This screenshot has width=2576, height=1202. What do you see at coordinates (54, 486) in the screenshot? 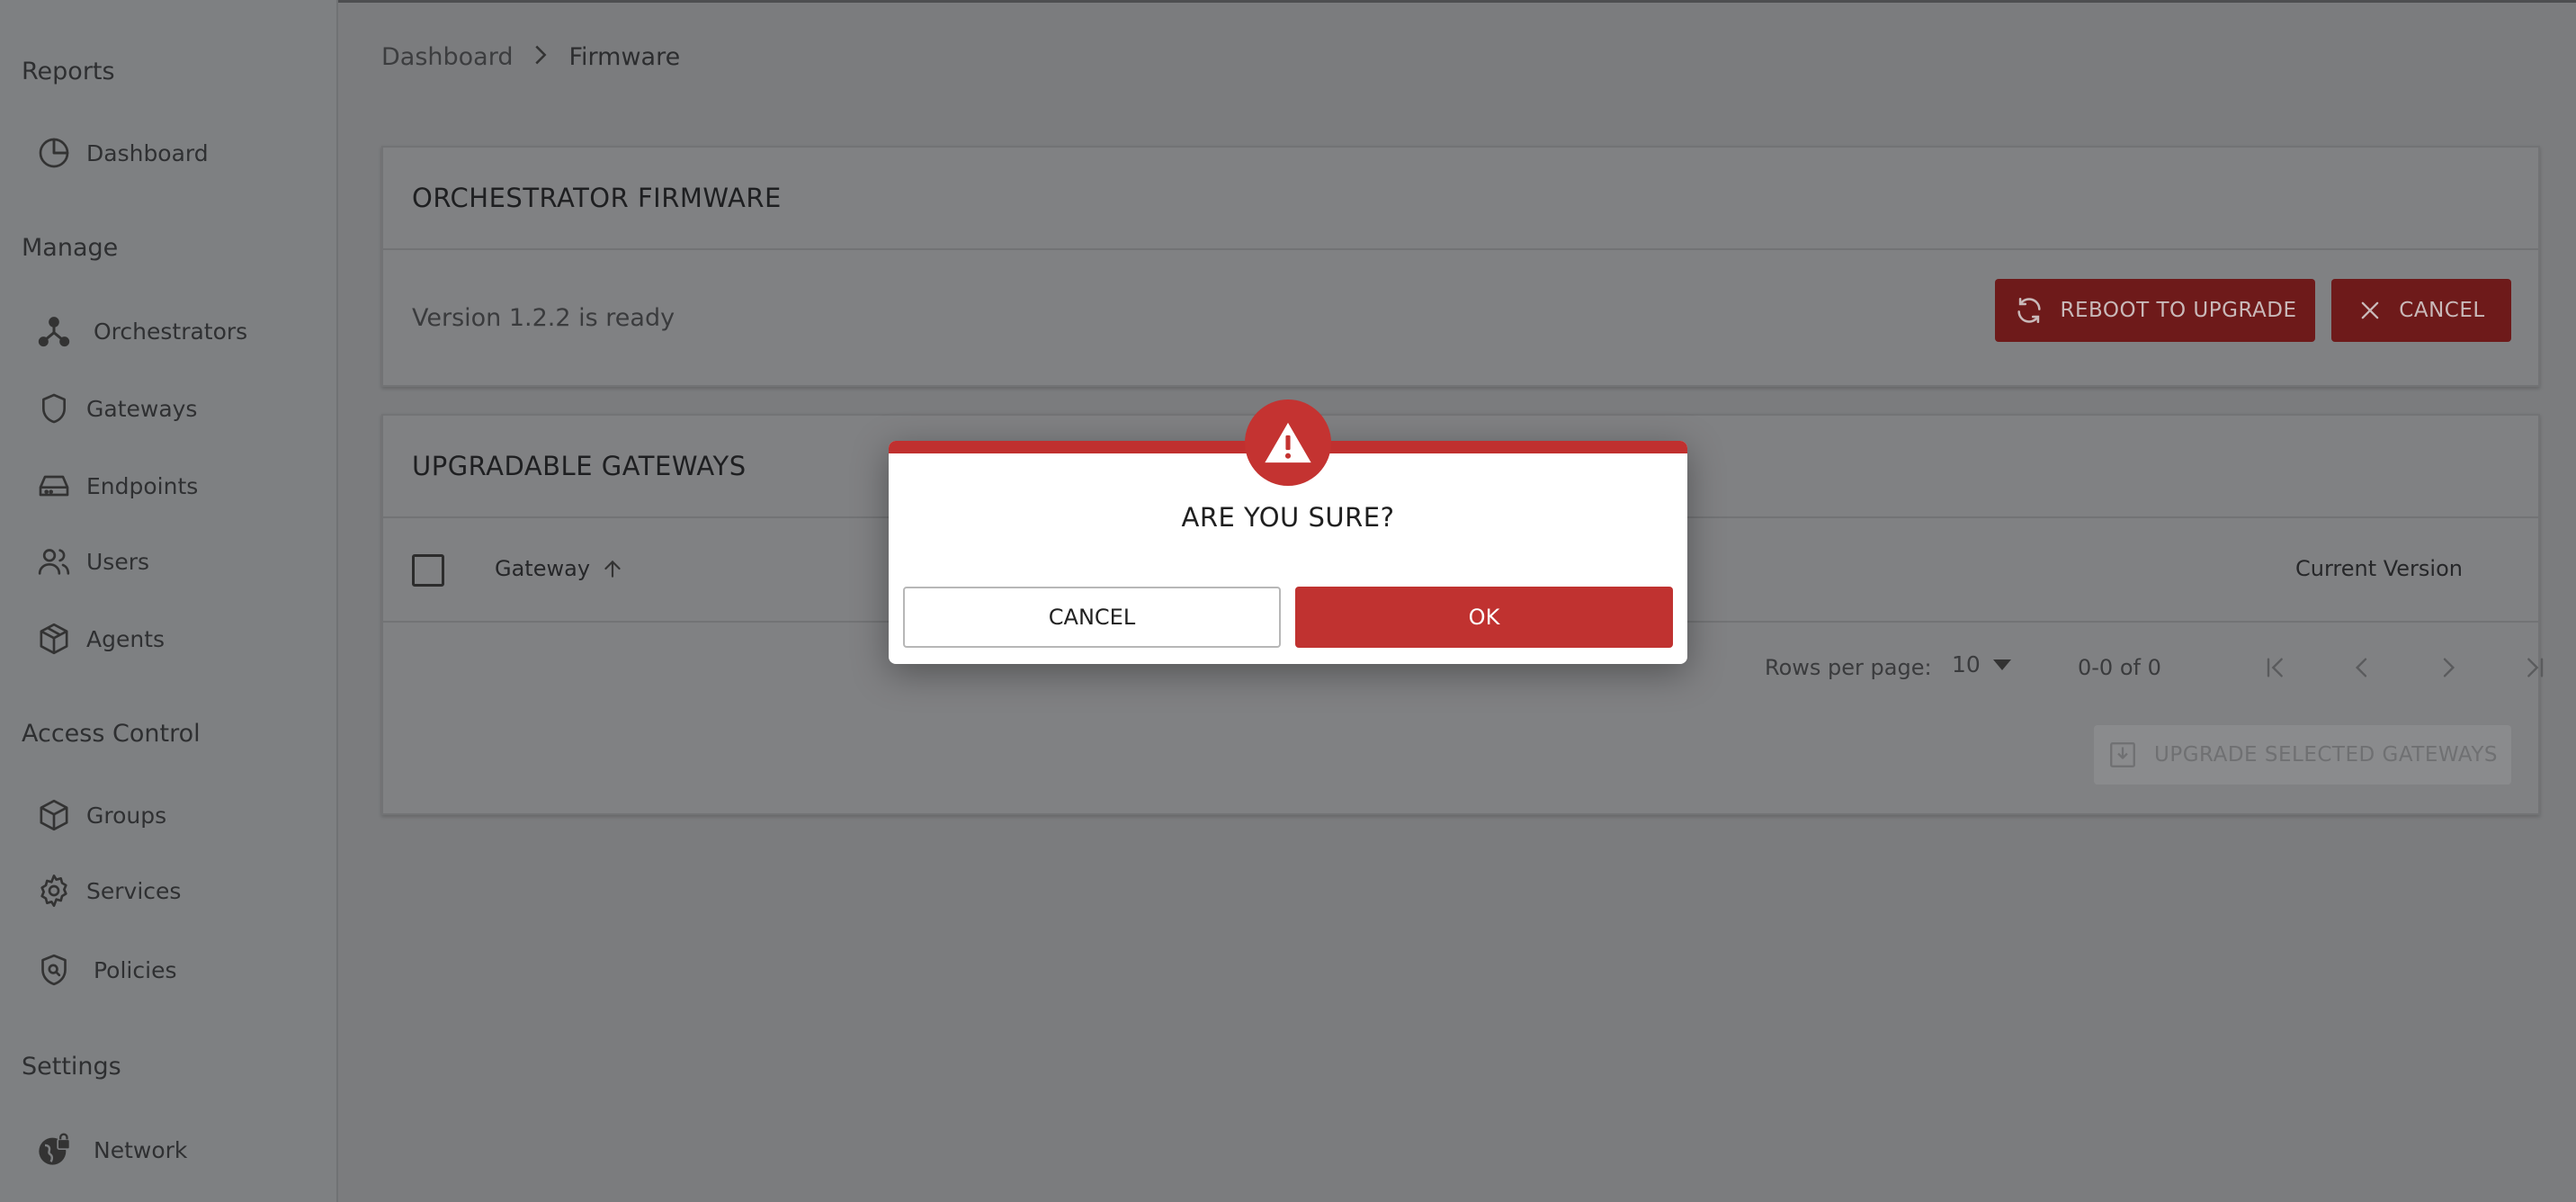
I see `hard-drive-icon` at bounding box center [54, 486].